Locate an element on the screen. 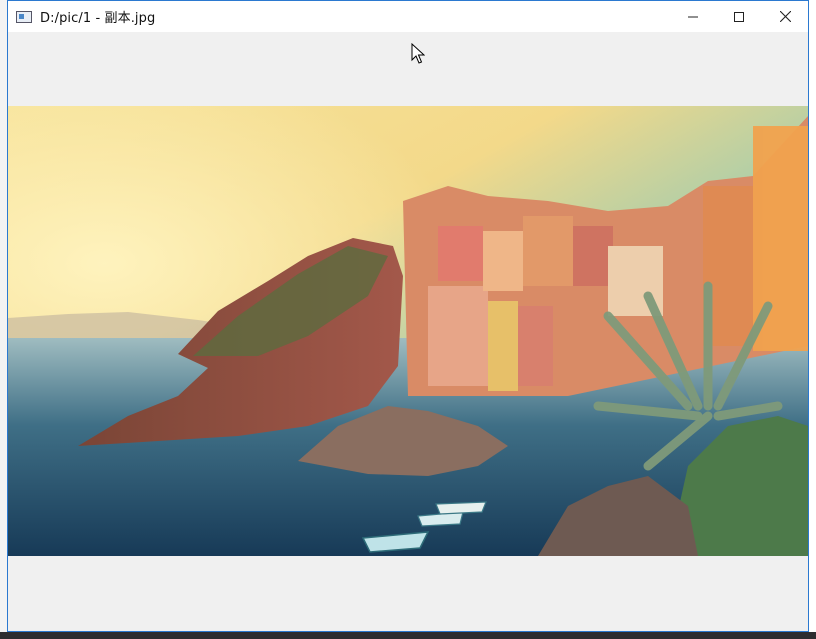 The image size is (816, 639). maximize-icon is located at coordinates (739, 16).